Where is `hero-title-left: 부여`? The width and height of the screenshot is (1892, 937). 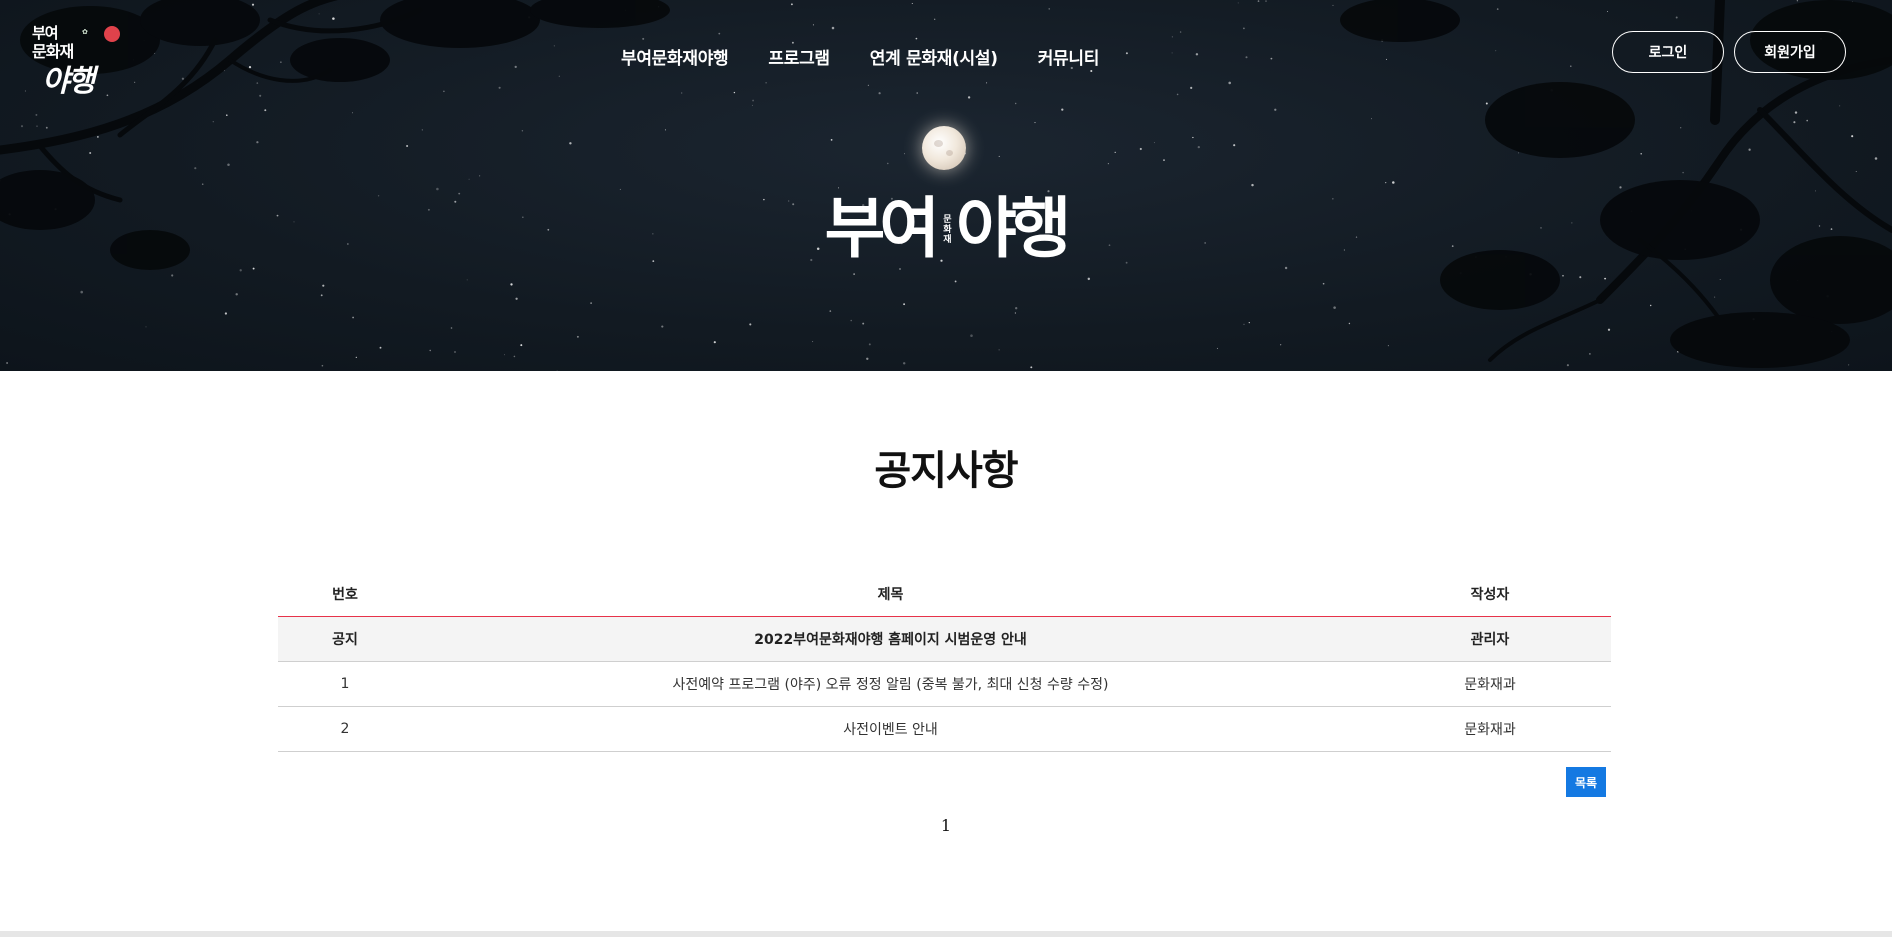 hero-title-left: 부여 is located at coordinates (882, 228).